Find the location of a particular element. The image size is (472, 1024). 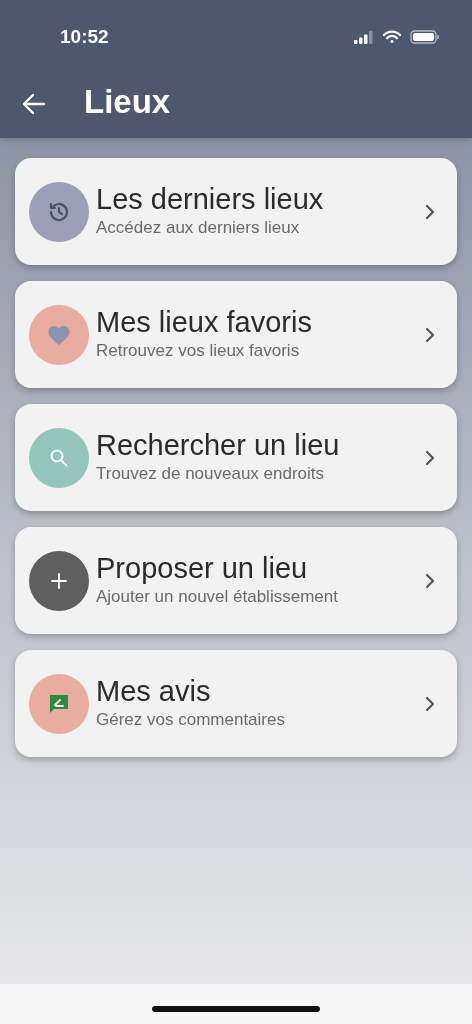

card-title: Mes avis is located at coordinates (154, 691).